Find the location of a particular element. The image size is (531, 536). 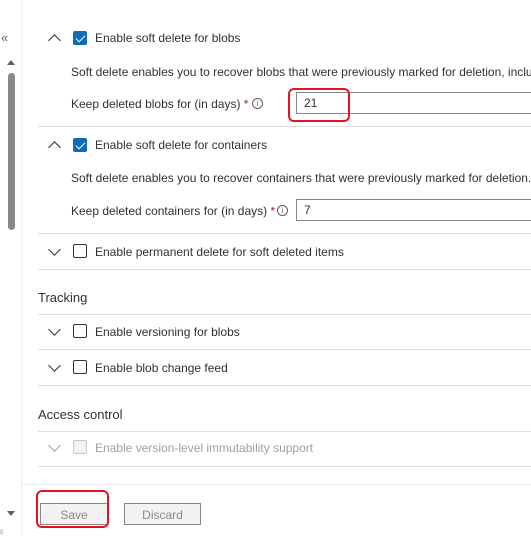

versioning-label: Enable versioning for blobs is located at coordinates (167, 332).